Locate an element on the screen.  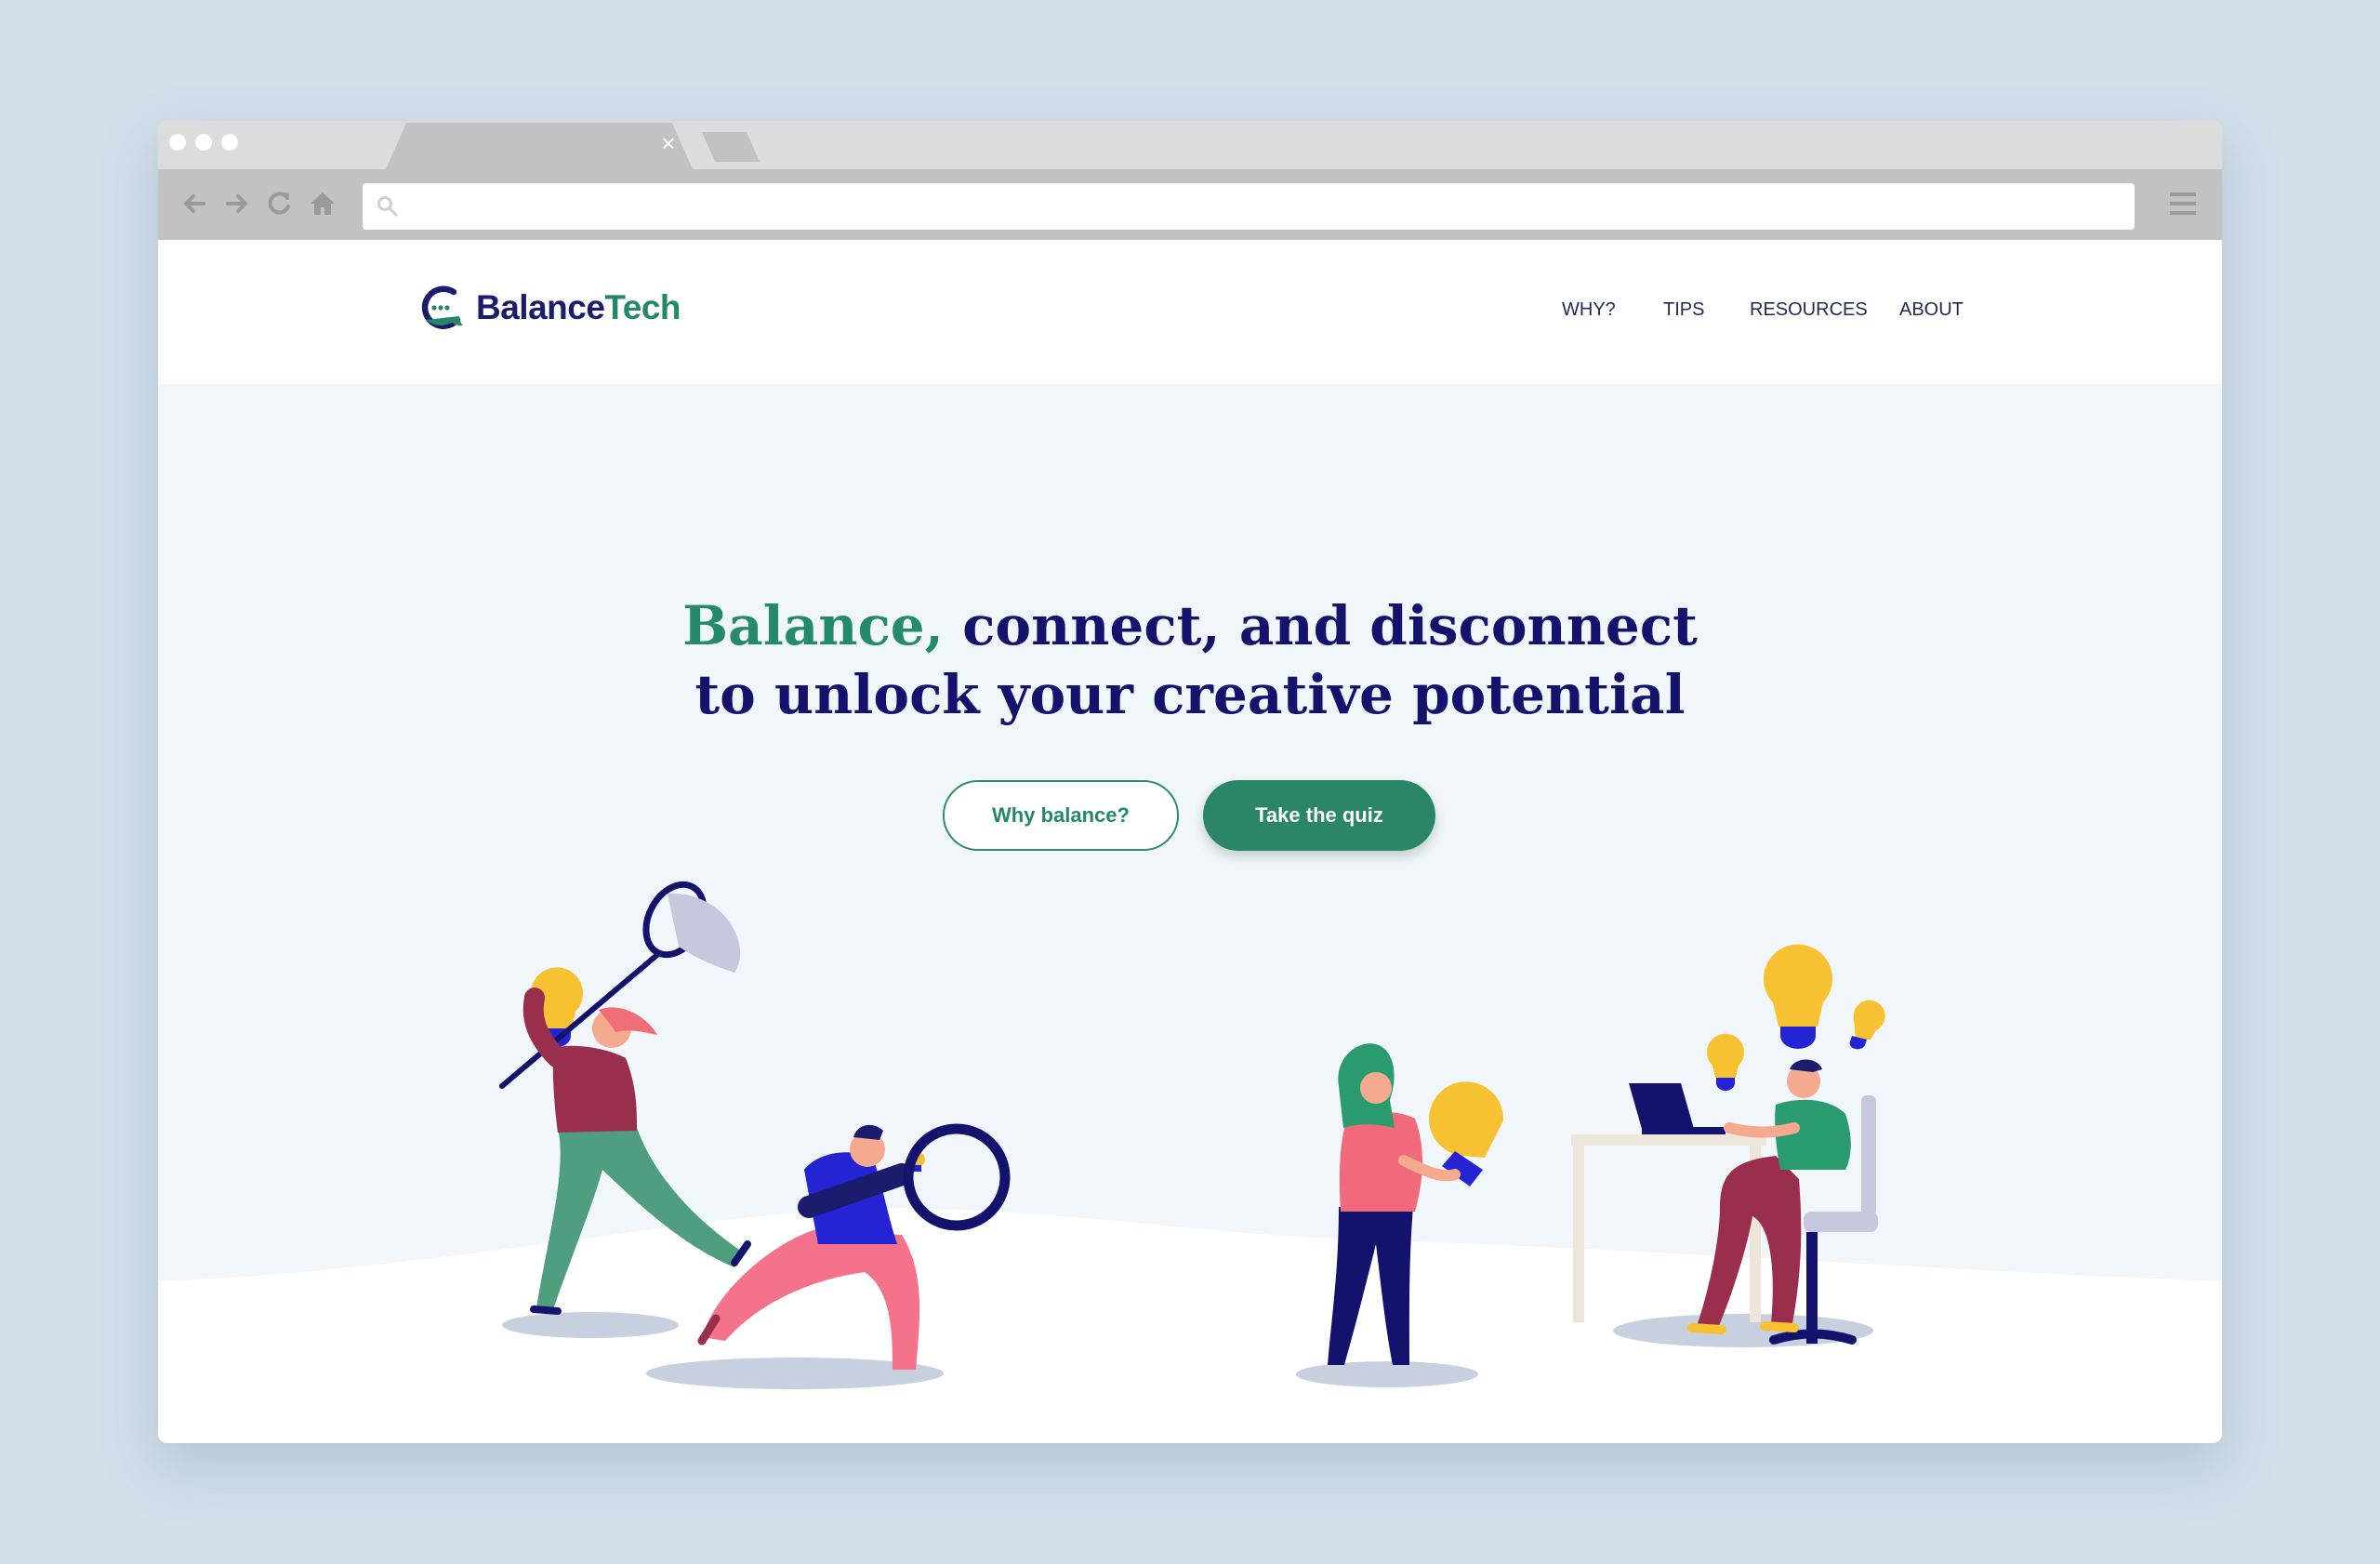
back-arrow-icon is located at coordinates (194, 204).